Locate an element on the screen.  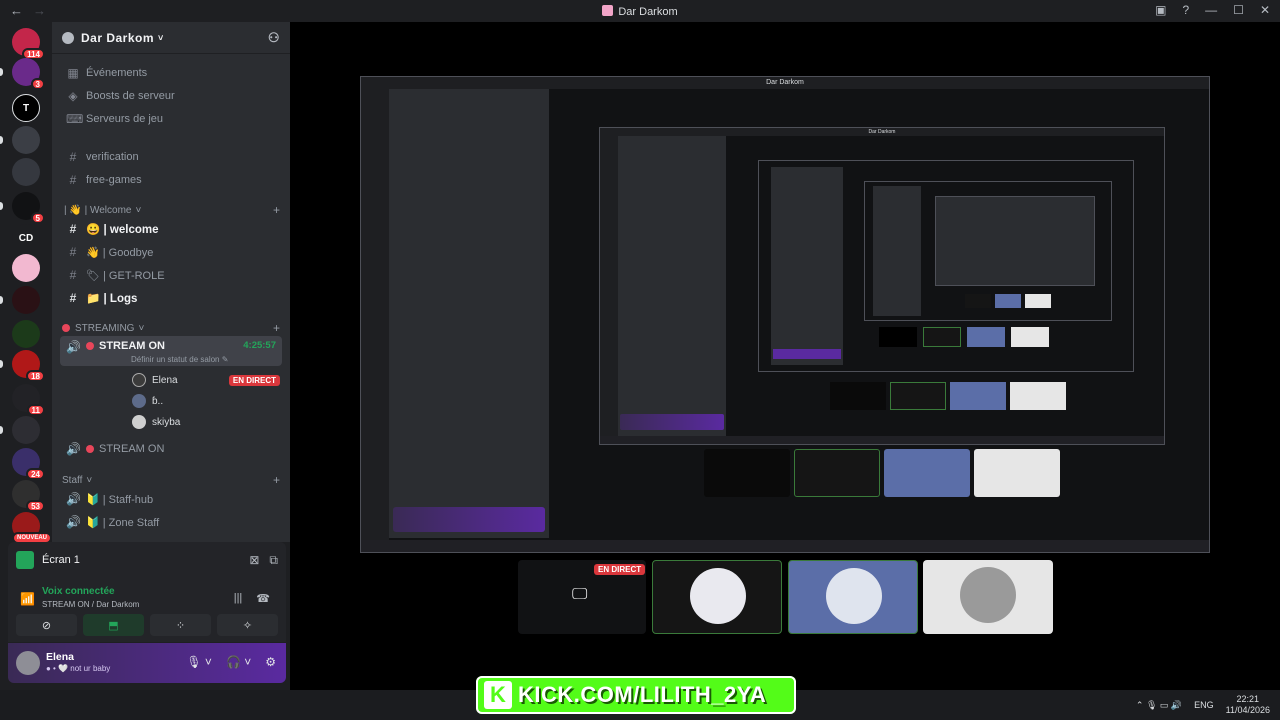
headset-icon: 🎧 ˅ is located at coordinates (238, 662).